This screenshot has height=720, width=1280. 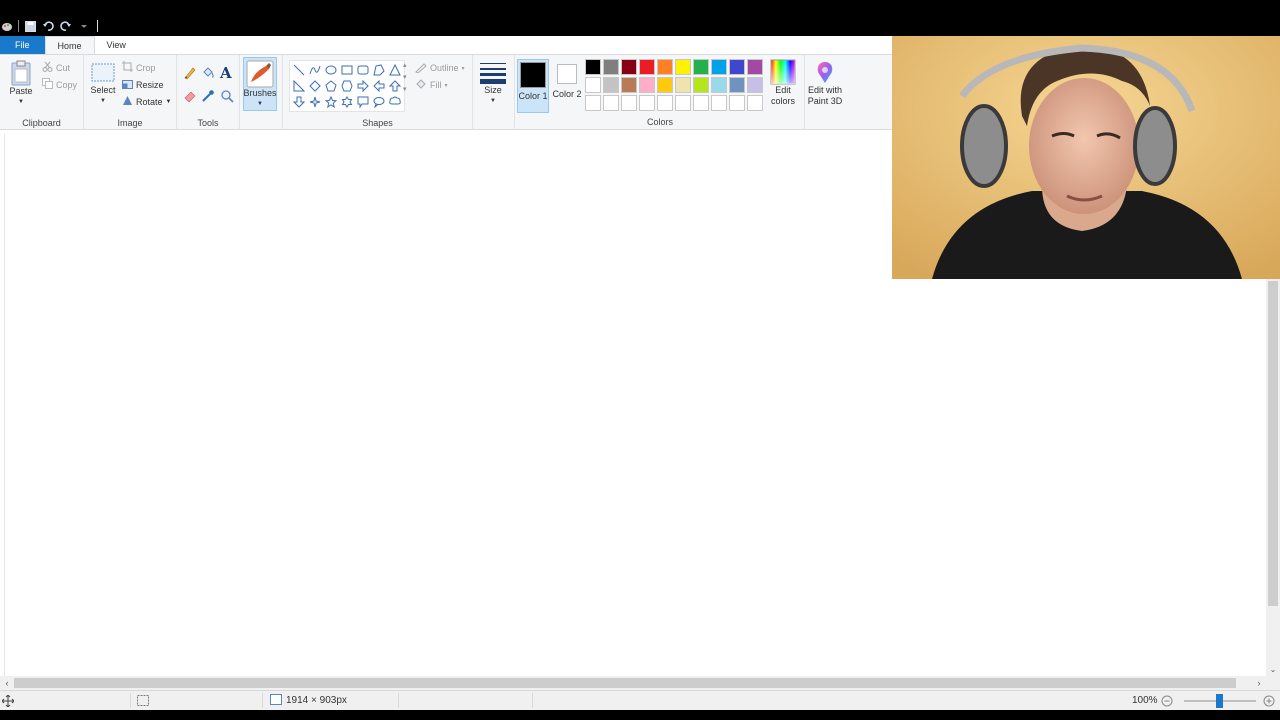 I want to click on five-point-star-shape-icon, so click(x=331, y=102).